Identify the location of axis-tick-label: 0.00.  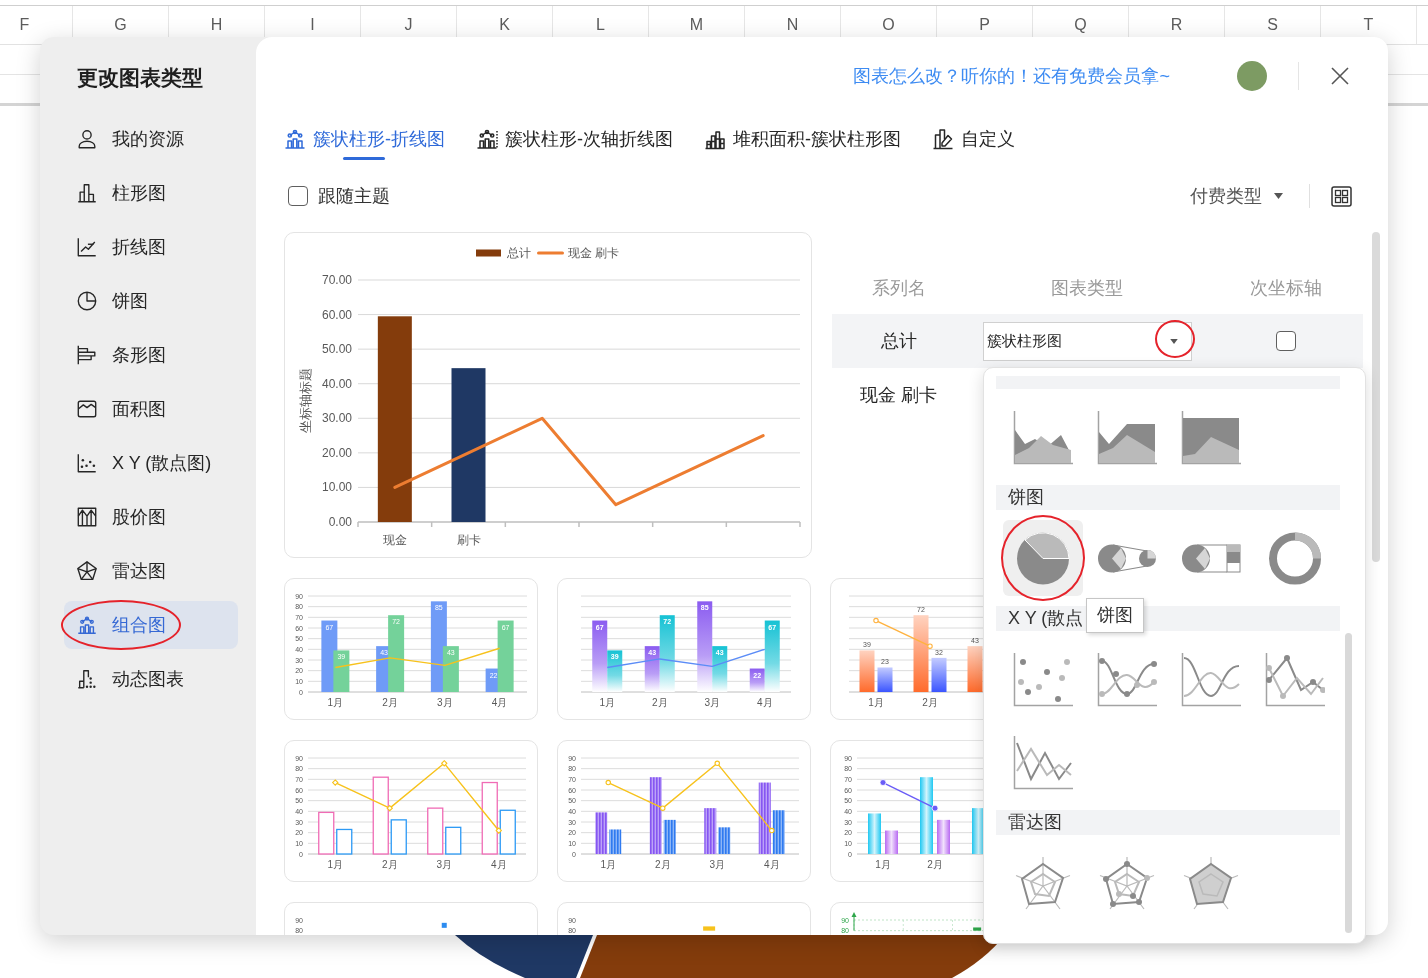
(340, 522).